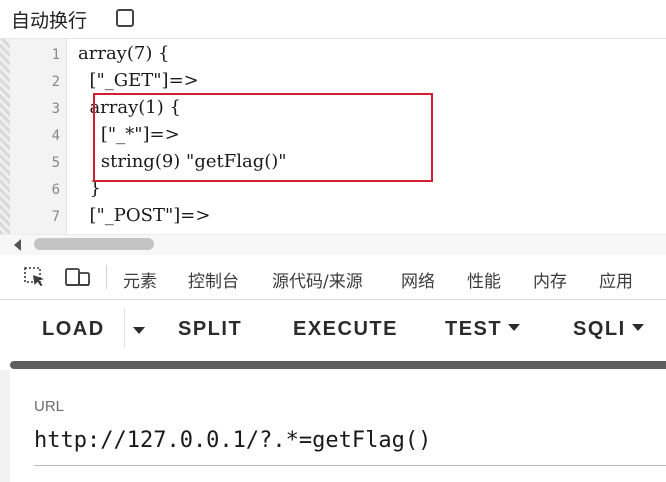 The image size is (666, 482). I want to click on wrap-toggle-checkbox, so click(125, 18).